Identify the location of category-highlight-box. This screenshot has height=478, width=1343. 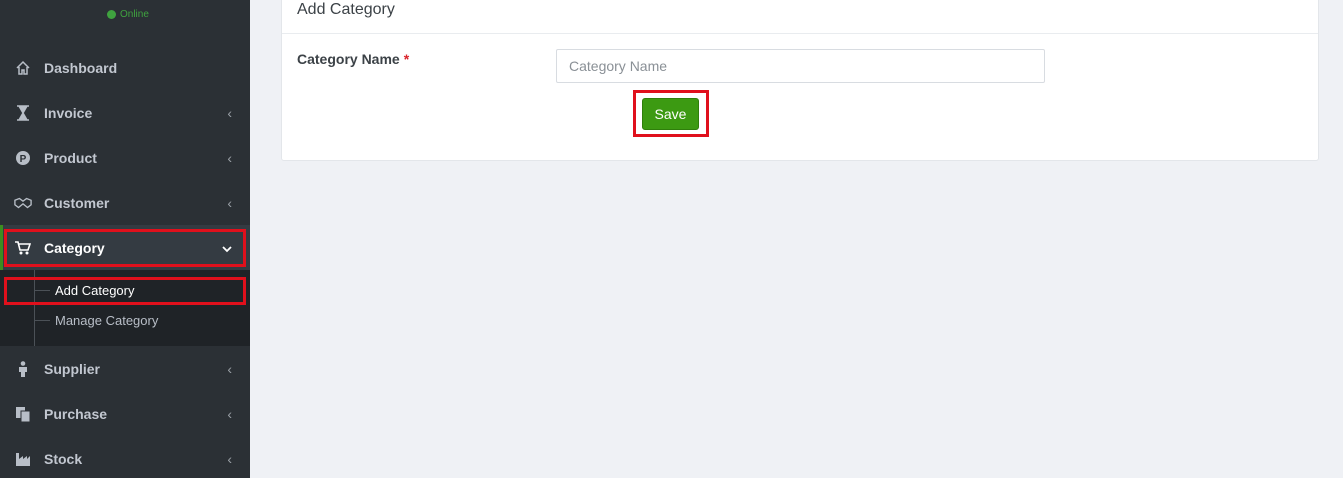
(125, 248).